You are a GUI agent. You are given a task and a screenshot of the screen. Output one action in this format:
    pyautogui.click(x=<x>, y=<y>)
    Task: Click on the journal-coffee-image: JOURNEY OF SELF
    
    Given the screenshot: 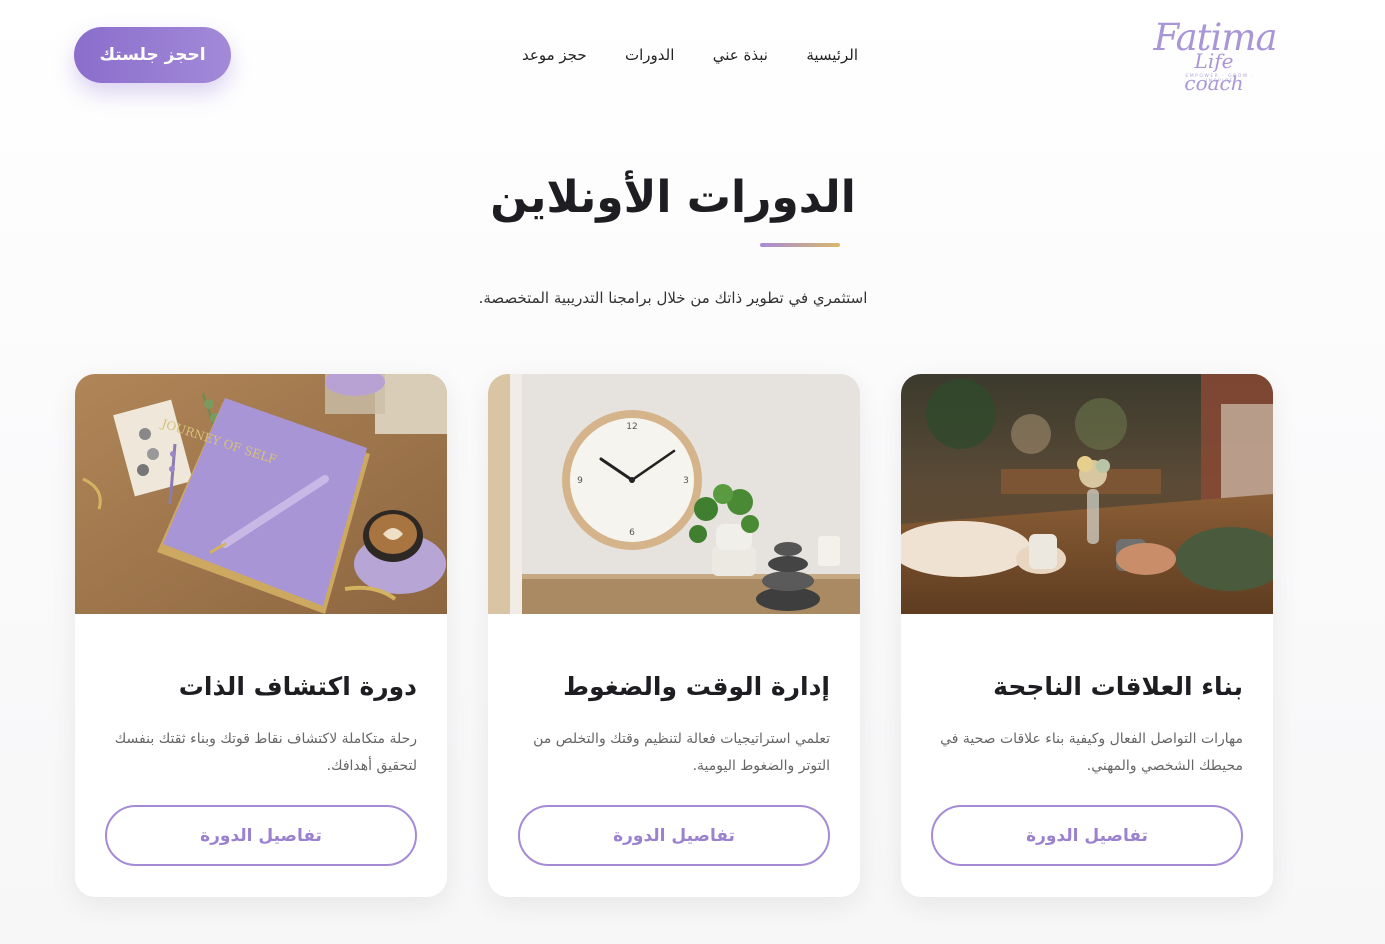 What is the action you would take?
    pyautogui.click(x=261, y=494)
    